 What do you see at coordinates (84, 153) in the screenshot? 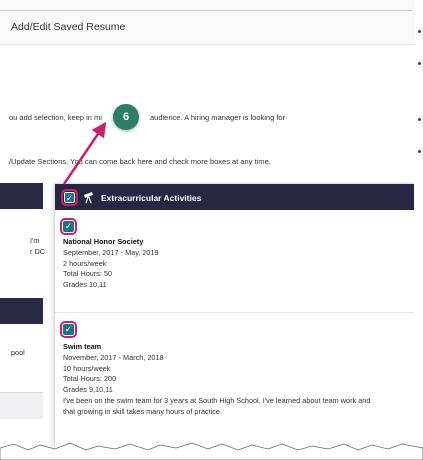
I see `annotation-arrow` at bounding box center [84, 153].